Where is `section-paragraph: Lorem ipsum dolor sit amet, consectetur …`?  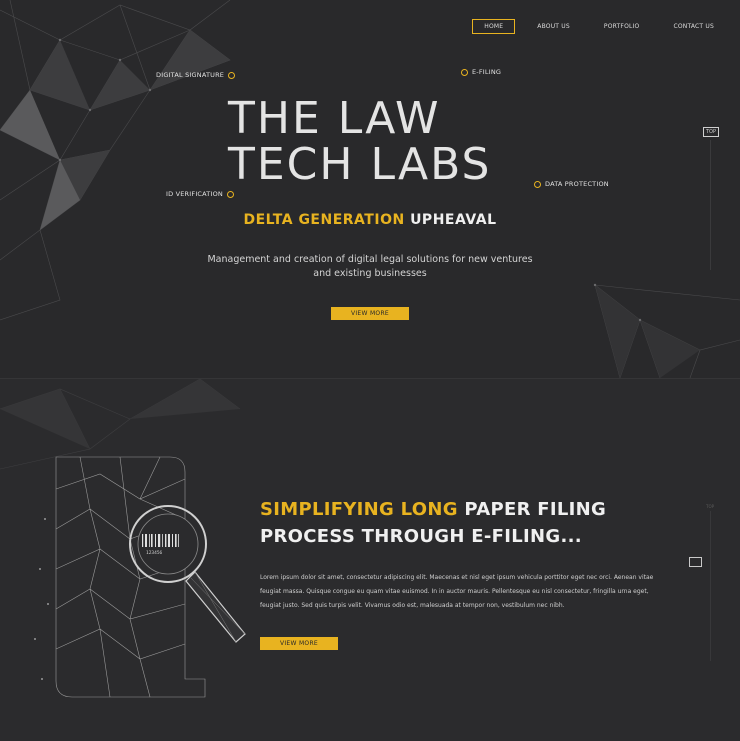 section-paragraph: Lorem ipsum dolor sit amet, consectetur … is located at coordinates (457, 591).